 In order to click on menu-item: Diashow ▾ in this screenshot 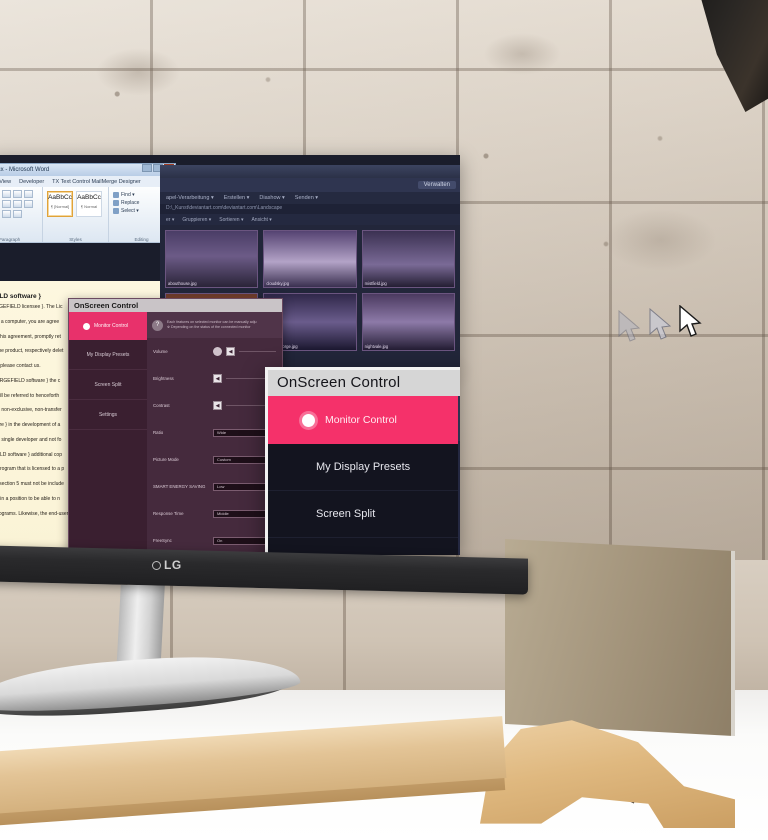, I will do `click(271, 198)`.